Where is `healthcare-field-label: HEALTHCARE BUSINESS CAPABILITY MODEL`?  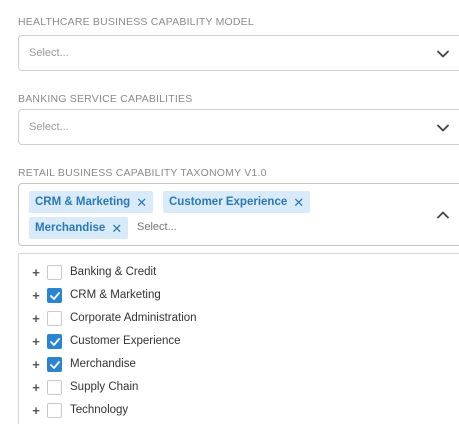
healthcare-field-label: HEALTHCARE BUSINESS CAPABILITY MODEL is located at coordinates (136, 22).